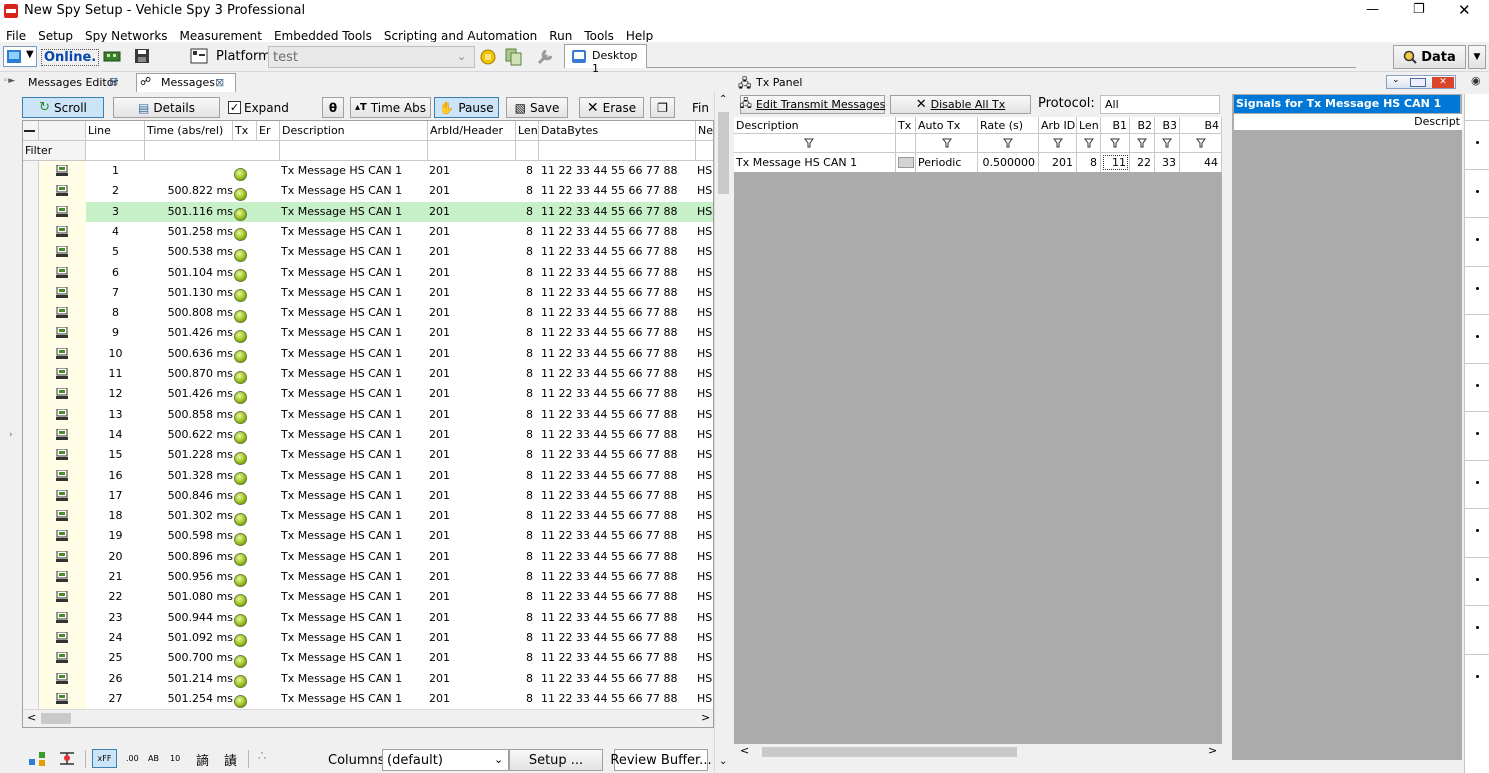  Describe the element at coordinates (323, 36) in the screenshot. I see `menu-embedded-tools: Embedded Tools` at that location.